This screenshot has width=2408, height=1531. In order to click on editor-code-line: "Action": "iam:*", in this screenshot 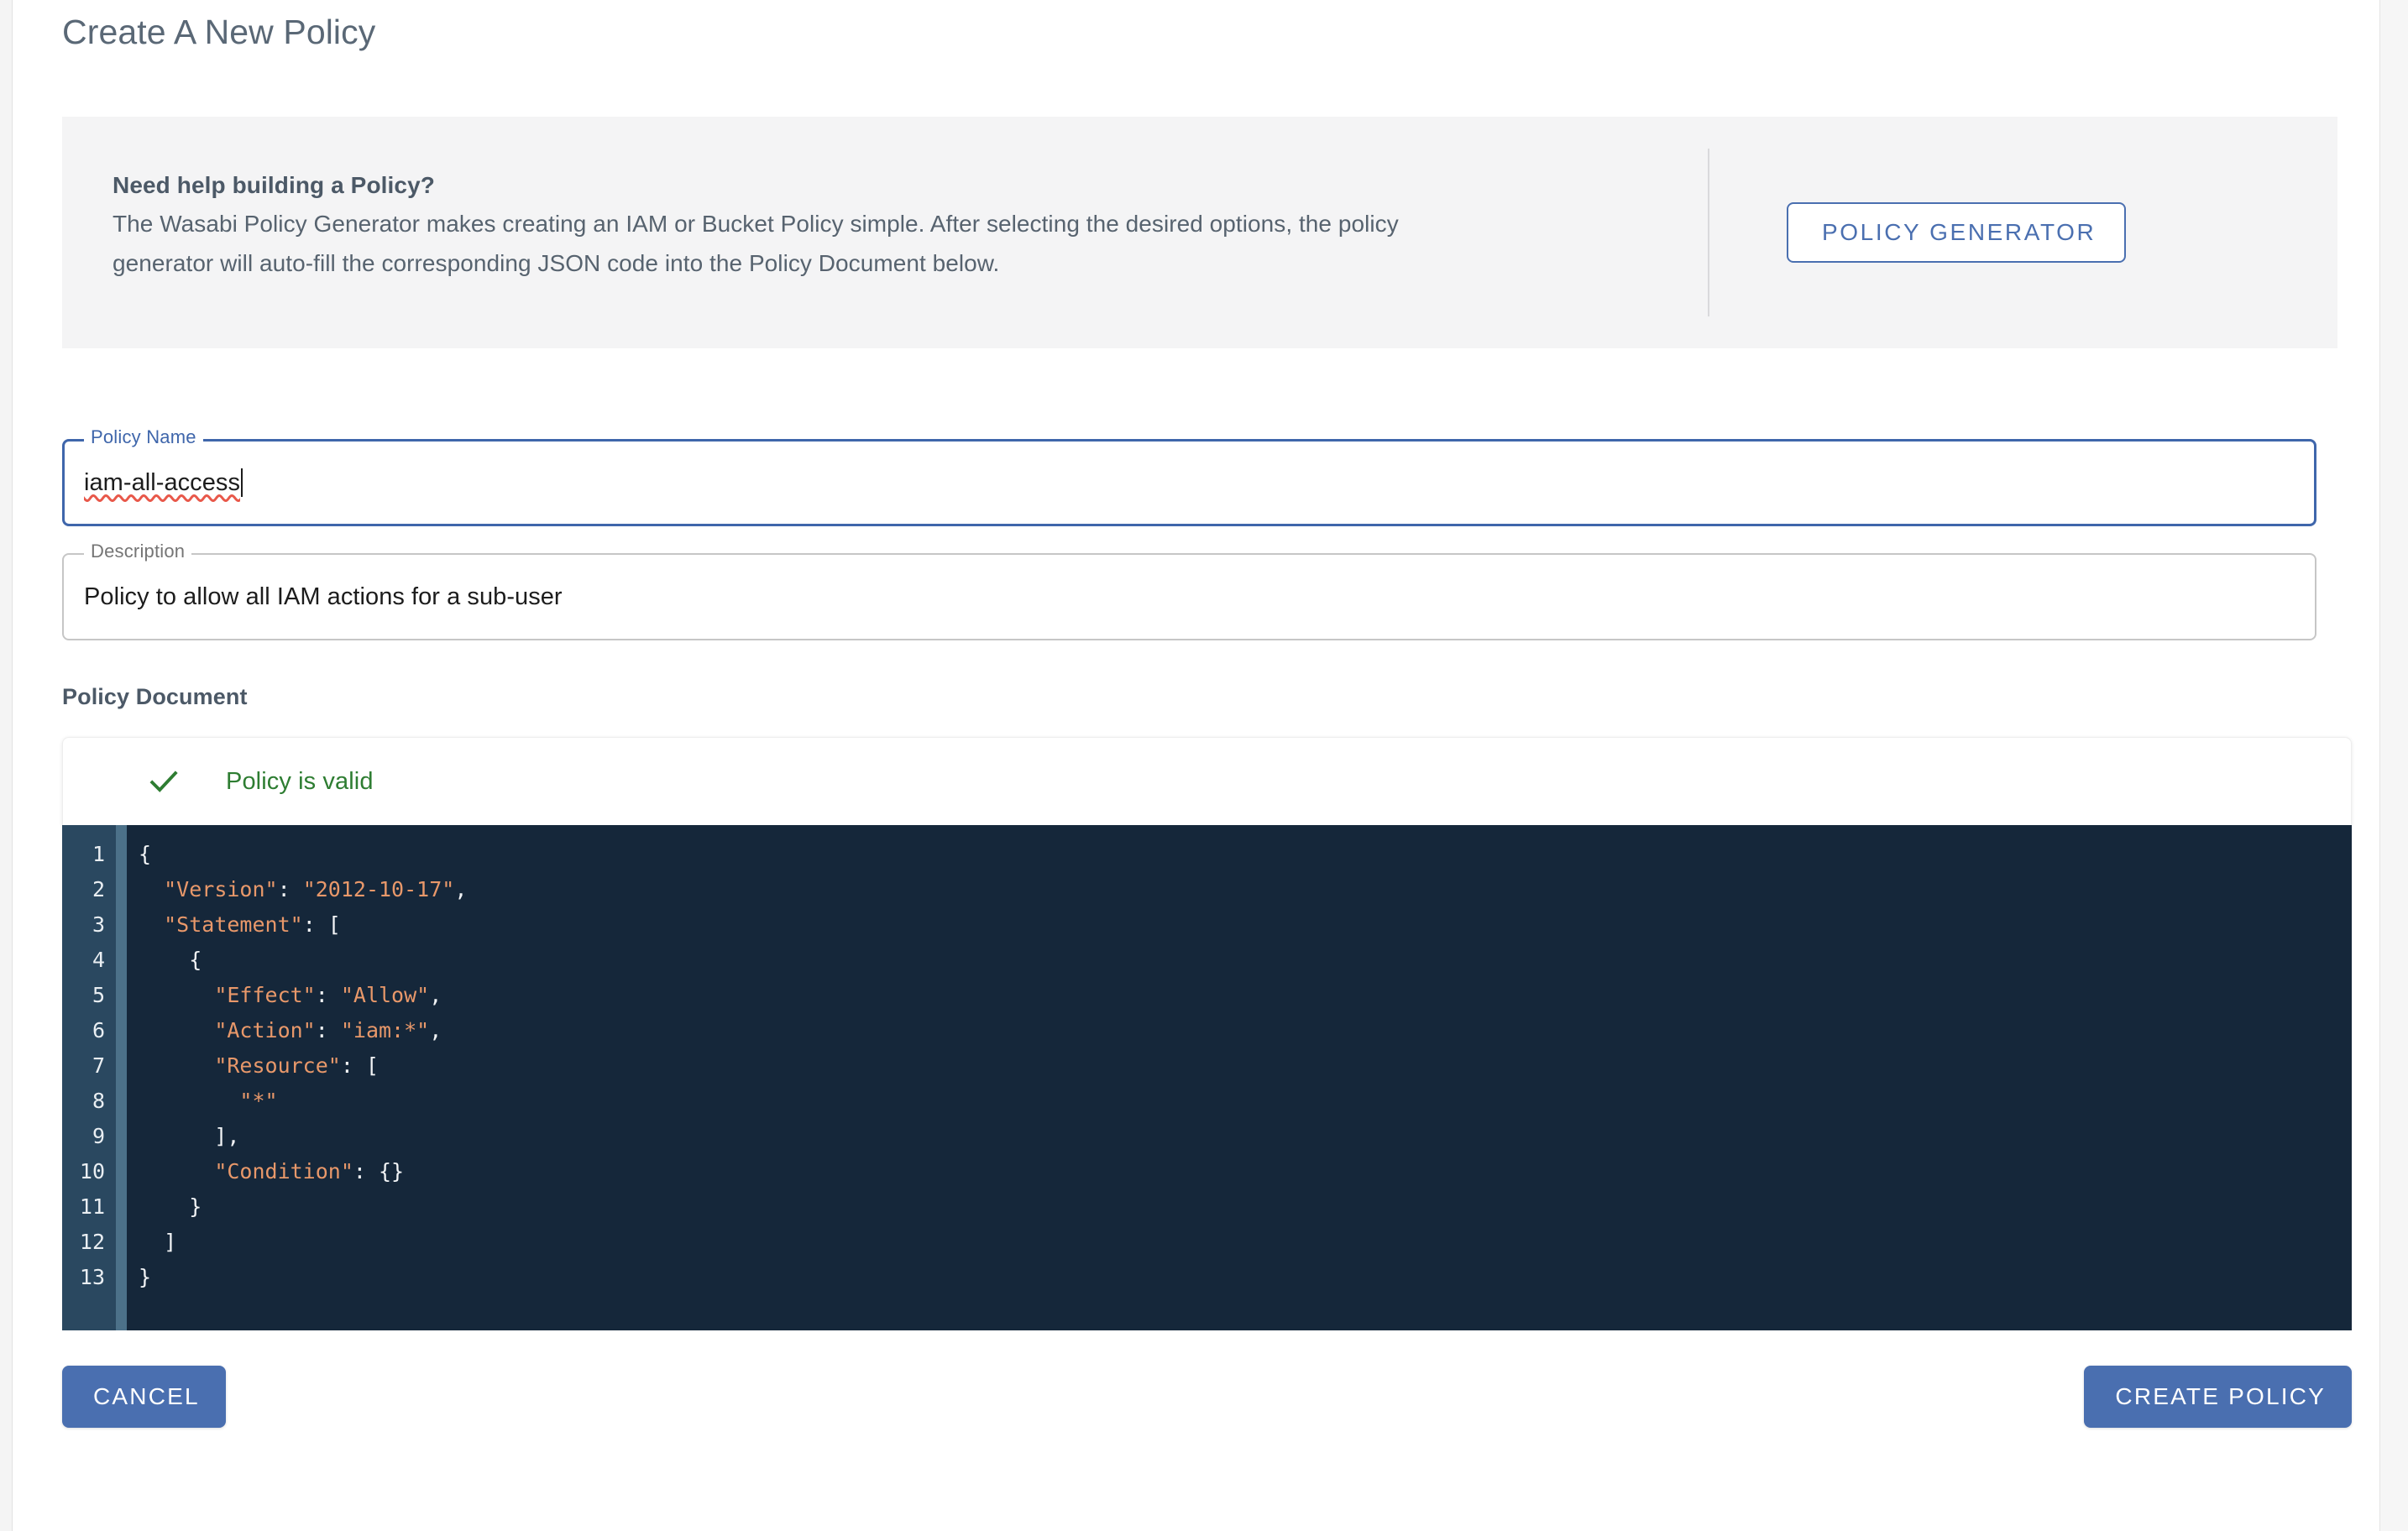, I will do `click(1245, 1030)`.